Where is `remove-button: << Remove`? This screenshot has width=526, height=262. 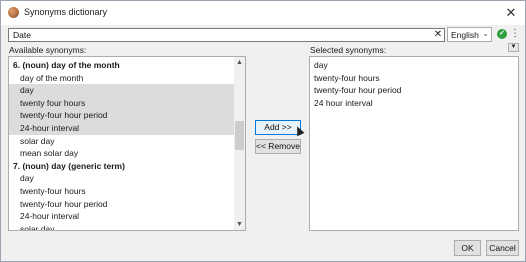
remove-button: << Remove is located at coordinates (278, 146).